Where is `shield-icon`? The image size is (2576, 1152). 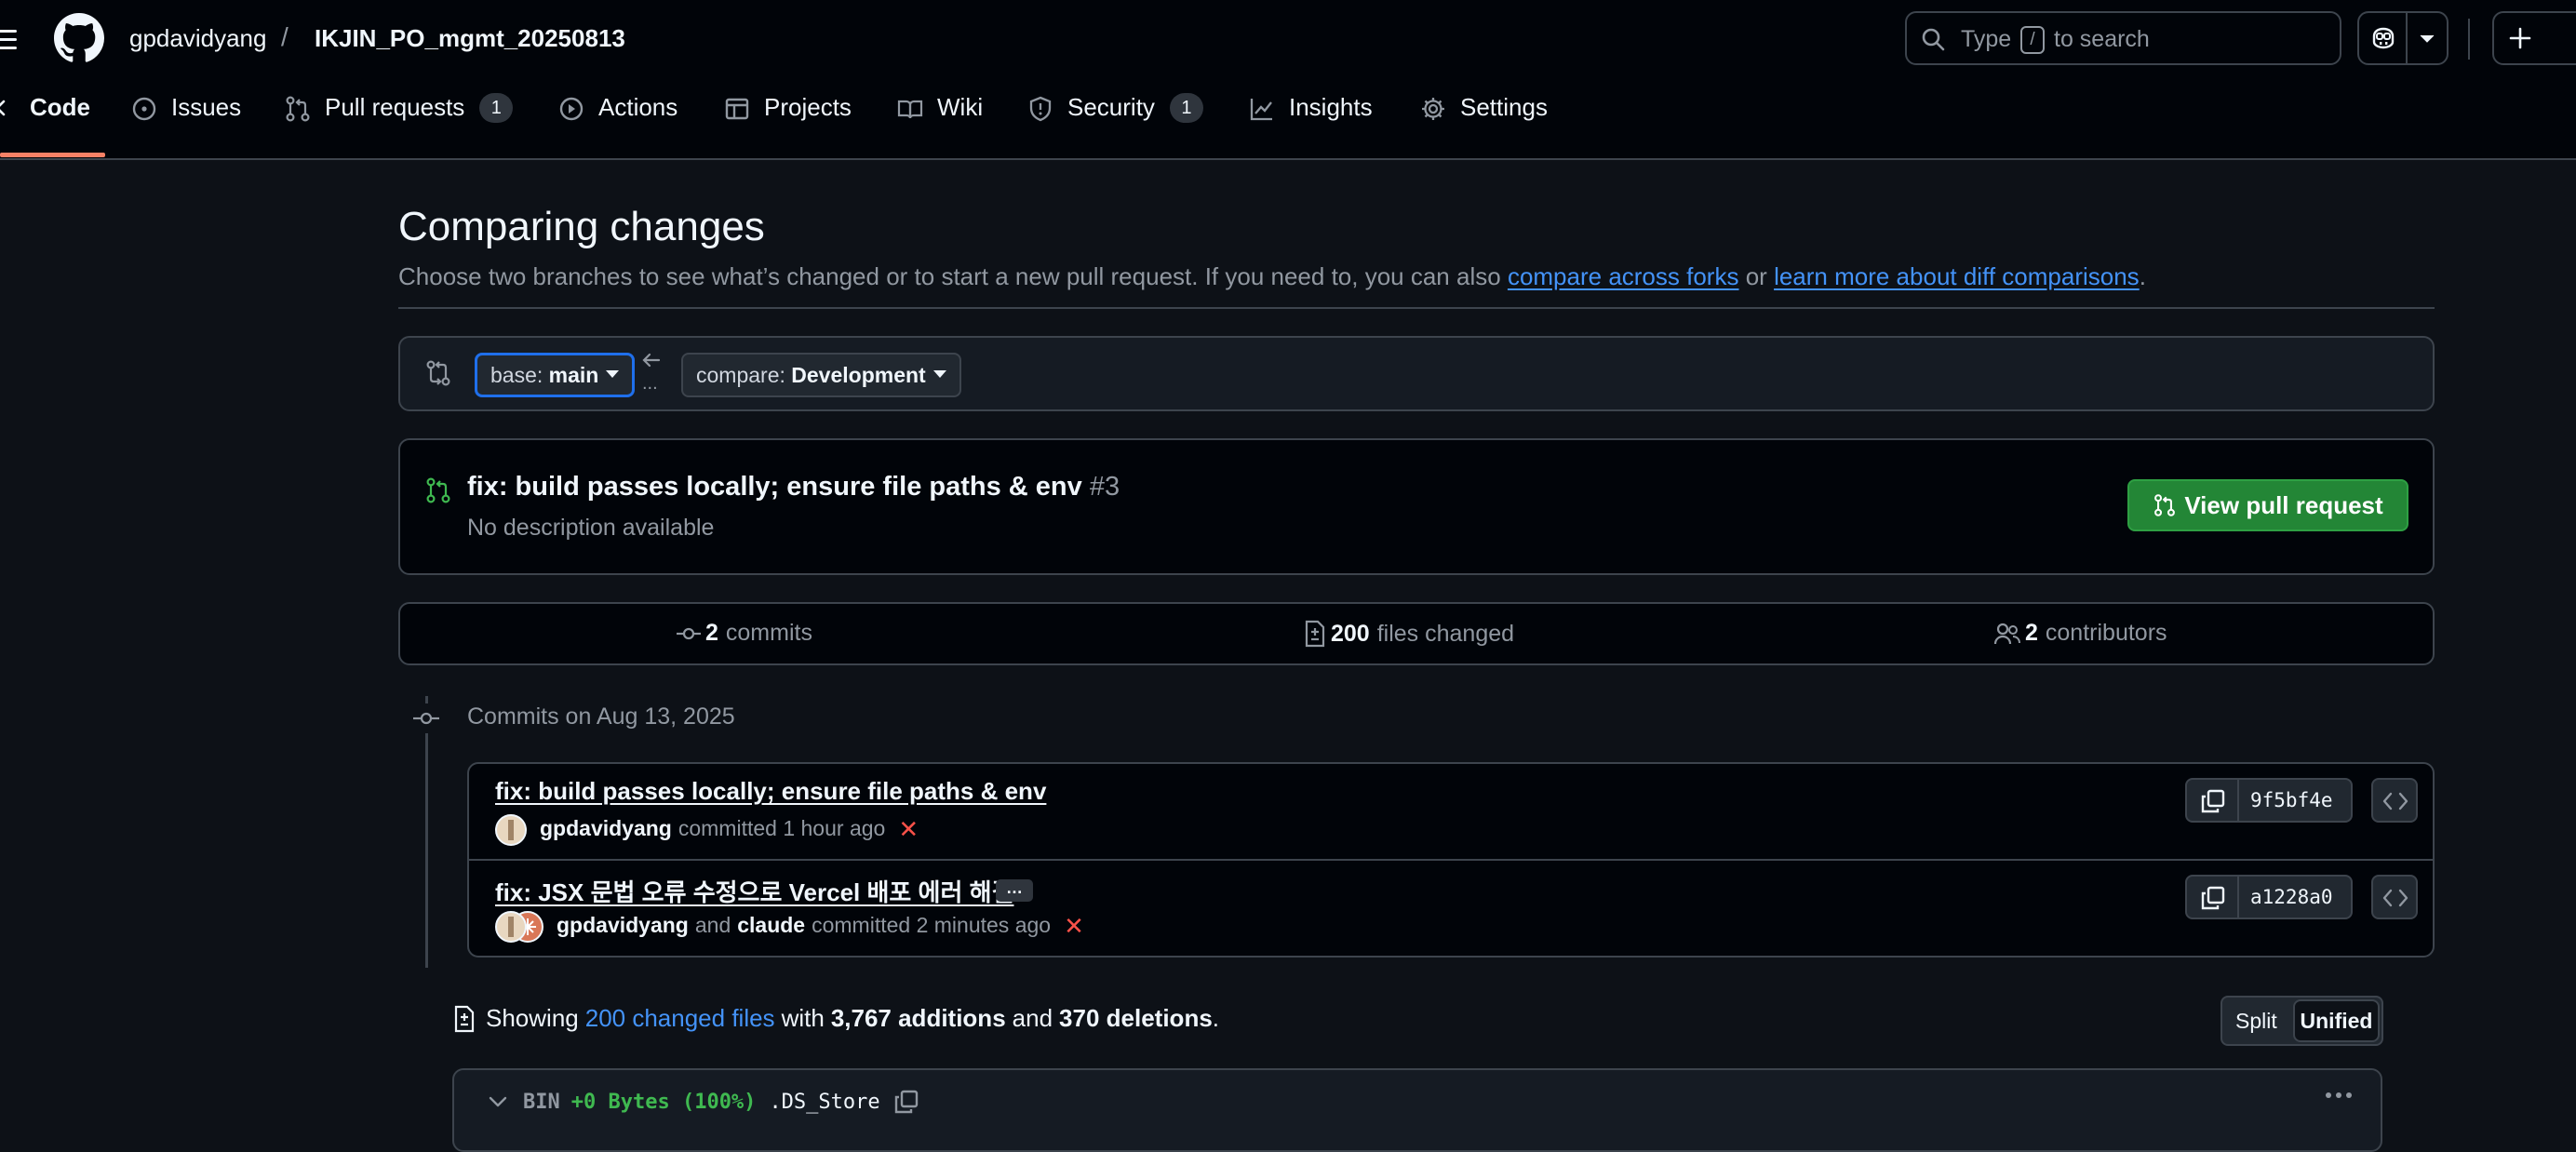 shield-icon is located at coordinates (1040, 109).